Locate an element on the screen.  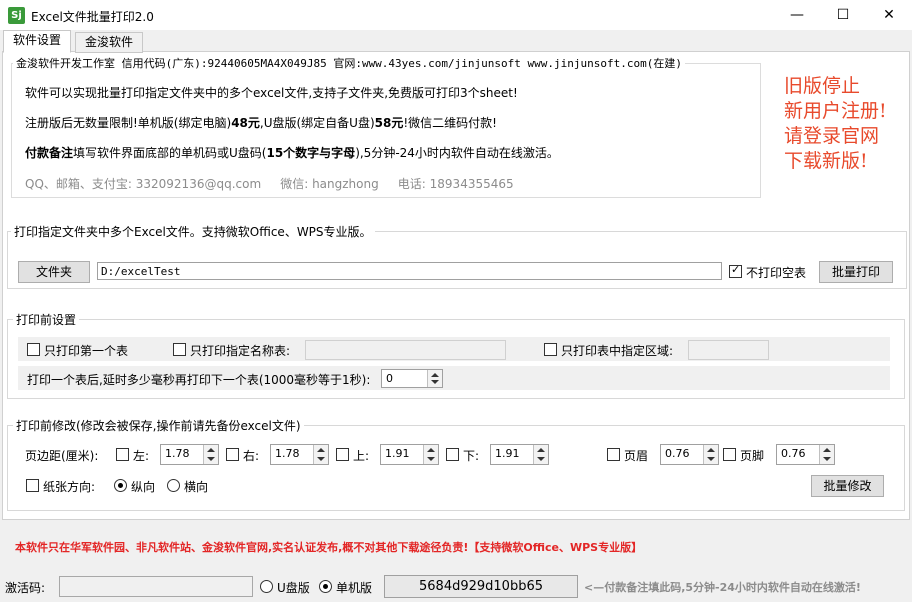
activation-label: 激活码: is located at coordinates (25, 588).